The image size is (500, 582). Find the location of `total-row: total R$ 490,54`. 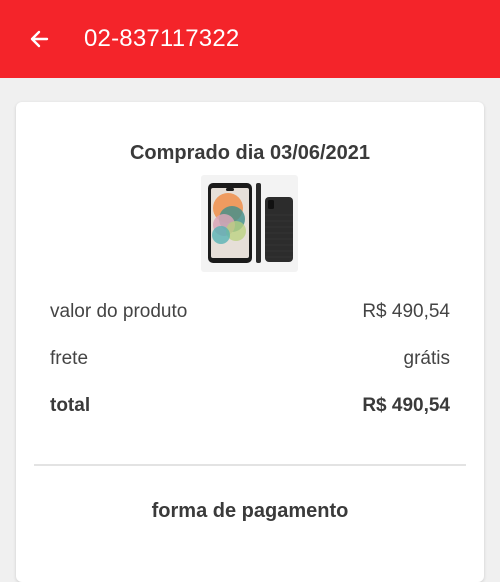

total-row: total R$ 490,54 is located at coordinates (250, 406).